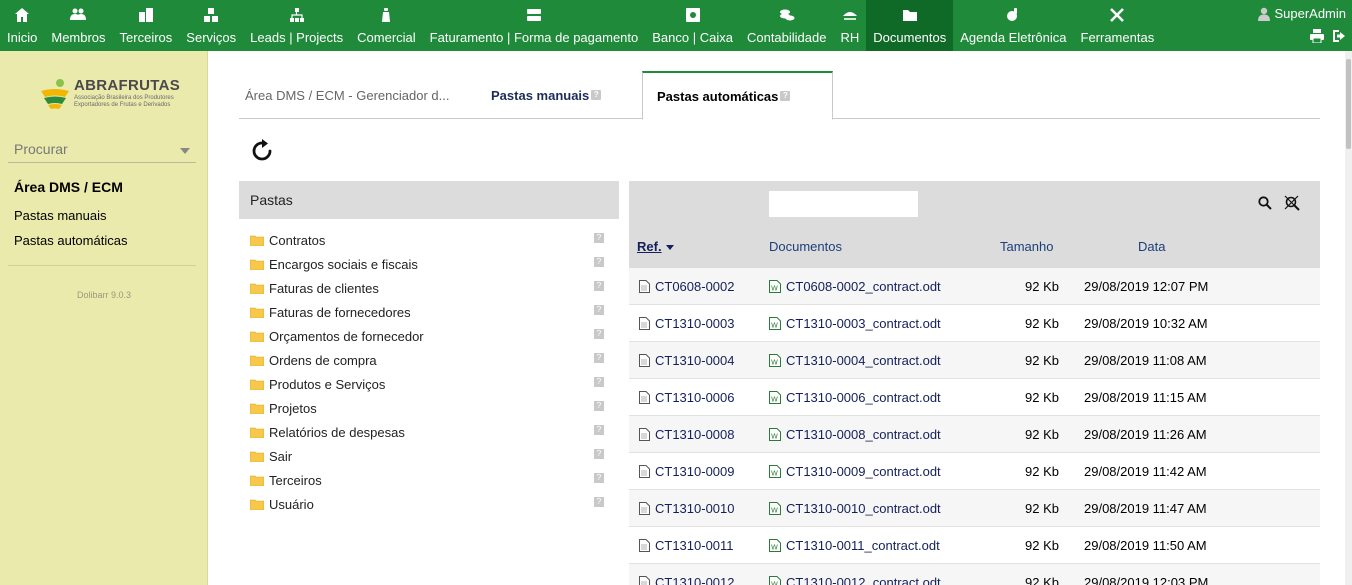  Describe the element at coordinates (296, 25) in the screenshot. I see `menu-item-leads-projects: Leads | Projects` at that location.